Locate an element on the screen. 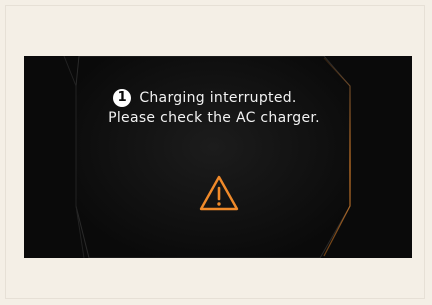  notification-line-1: 1 Charging interrupted. is located at coordinates (211, 98).